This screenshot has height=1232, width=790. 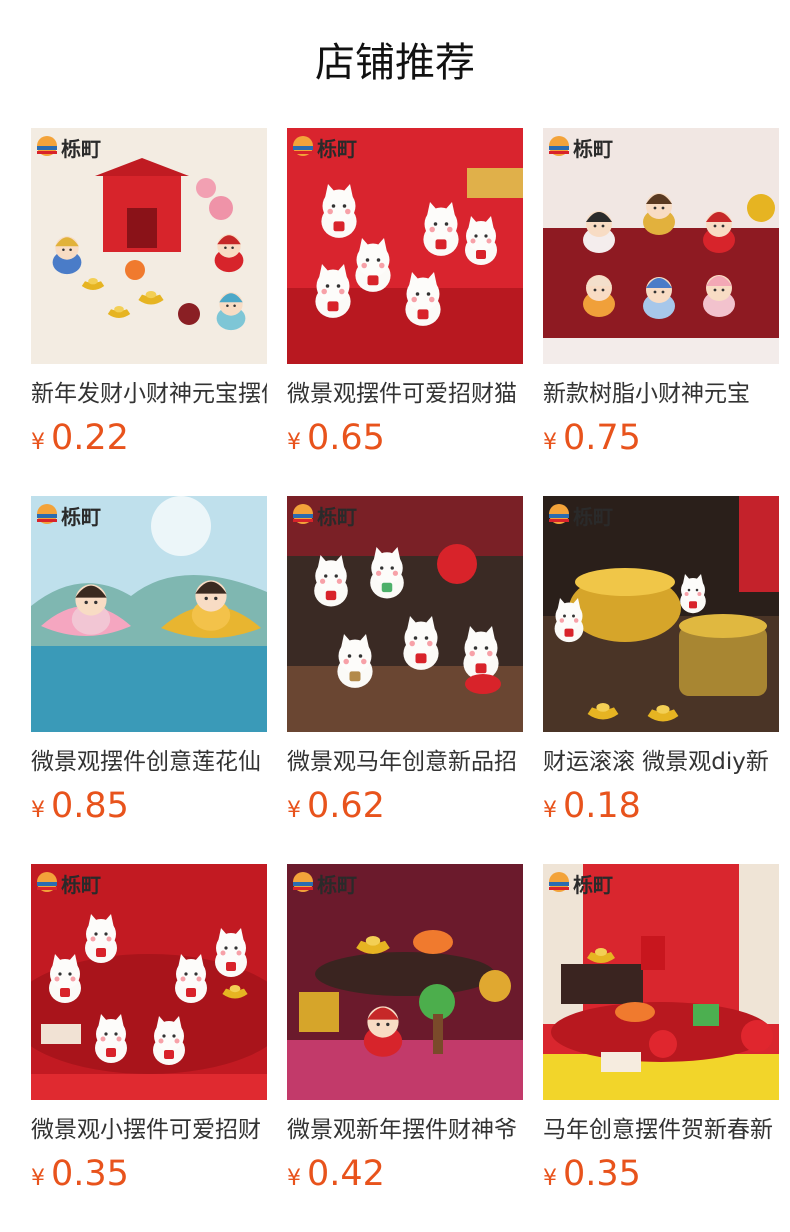 I want to click on price-value: 0.18, so click(x=602, y=806).